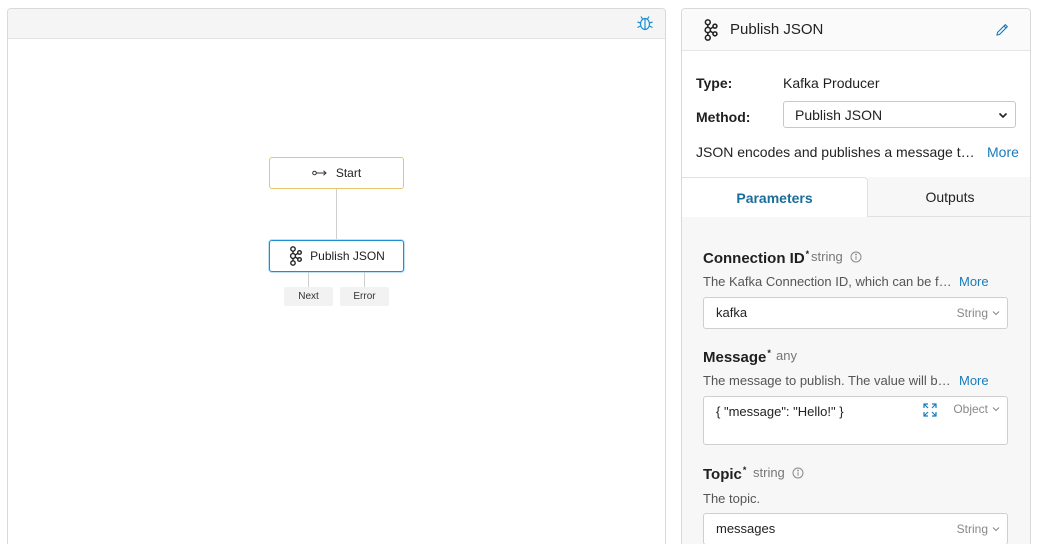  I want to click on topic-type-select: String, so click(979, 529).